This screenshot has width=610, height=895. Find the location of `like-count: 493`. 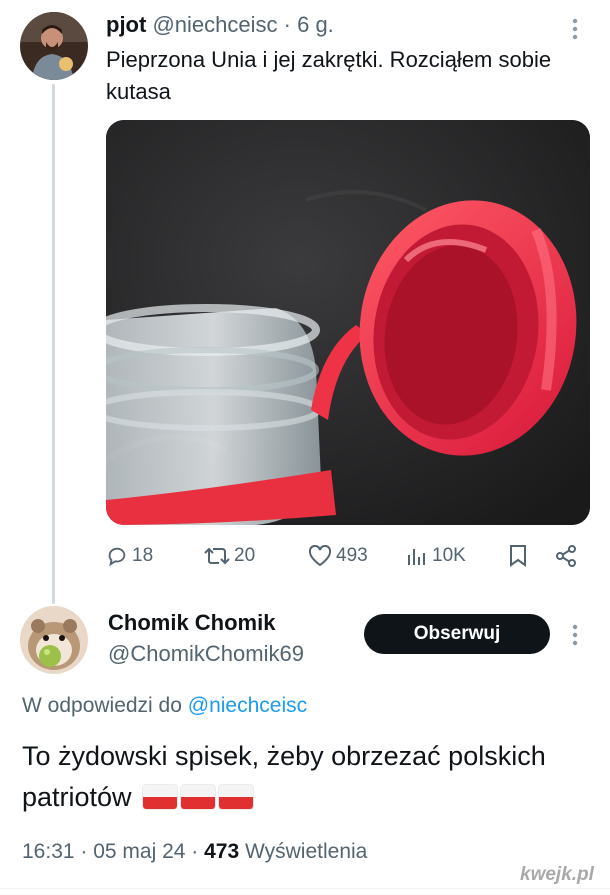

like-count: 493 is located at coordinates (352, 555).